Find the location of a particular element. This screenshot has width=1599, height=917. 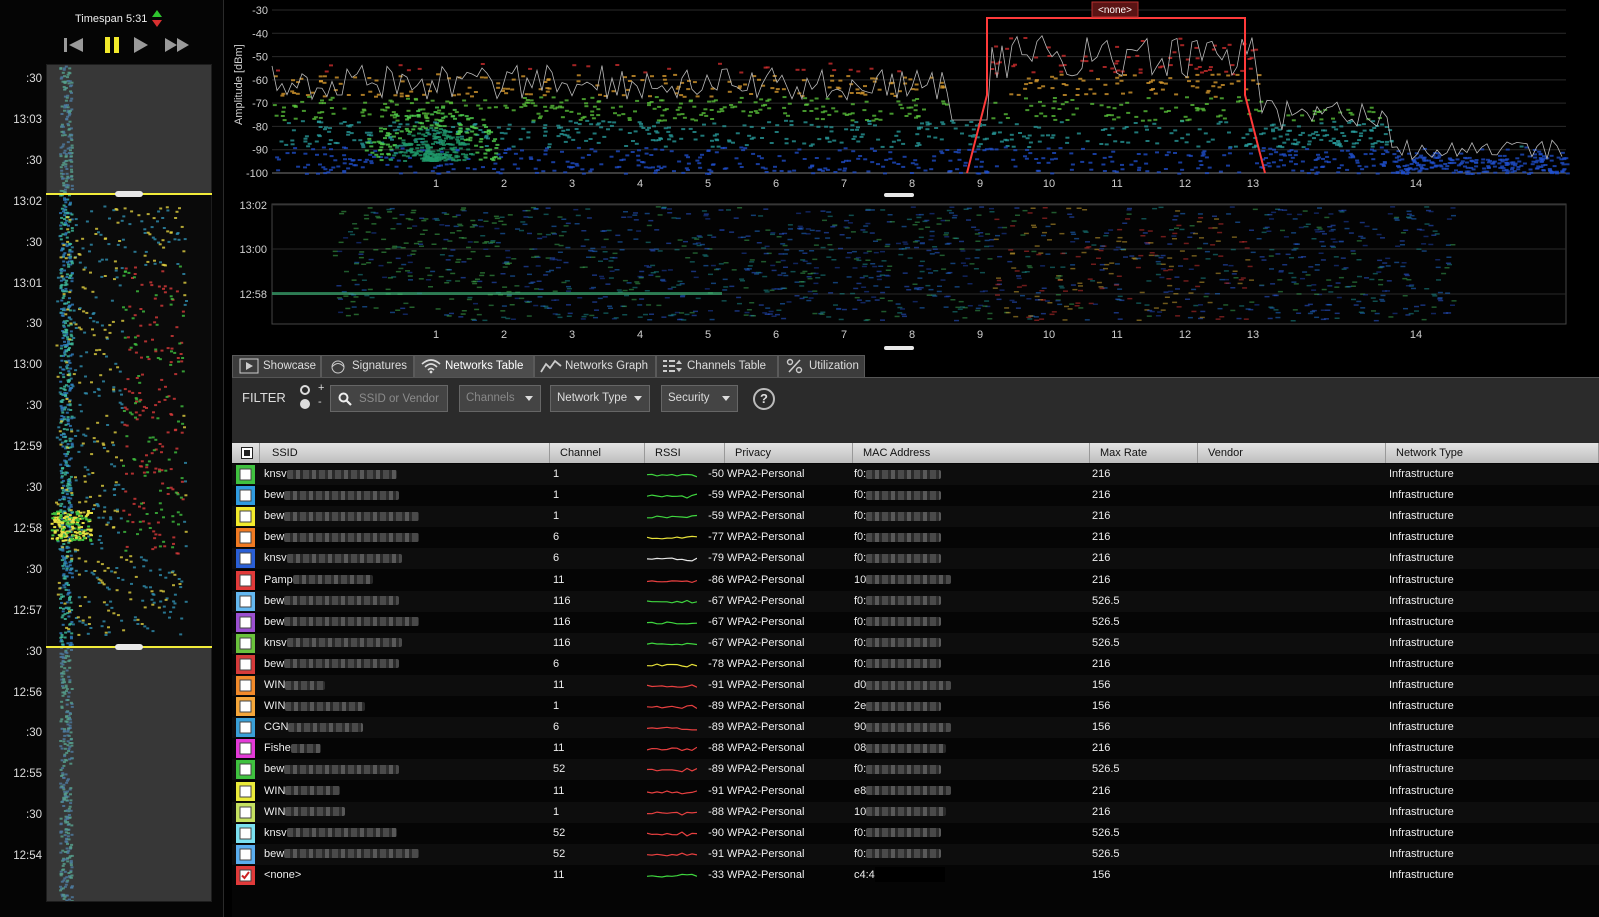

timeline-range-start-handle is located at coordinates (129, 194).